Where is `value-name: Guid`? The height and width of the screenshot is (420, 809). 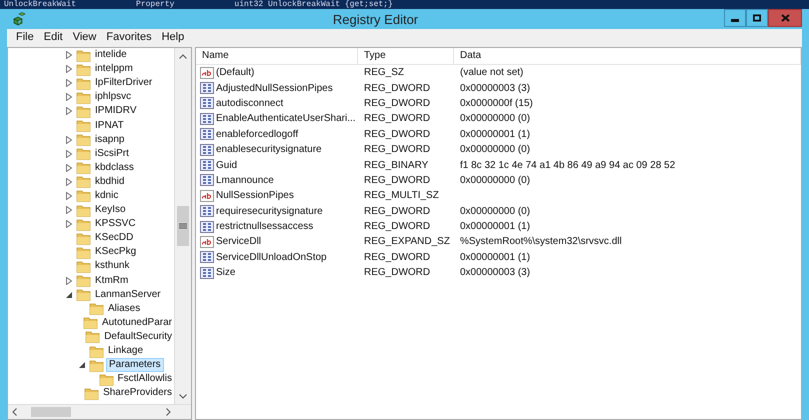 value-name: Guid is located at coordinates (227, 165).